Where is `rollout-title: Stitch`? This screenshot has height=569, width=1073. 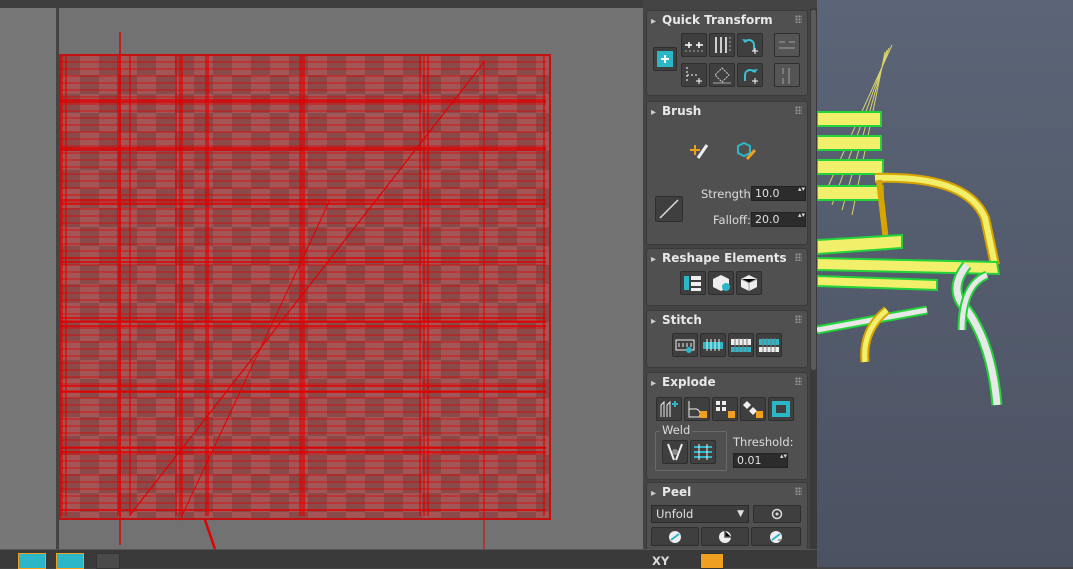
rollout-title: Stitch is located at coordinates (676, 320).